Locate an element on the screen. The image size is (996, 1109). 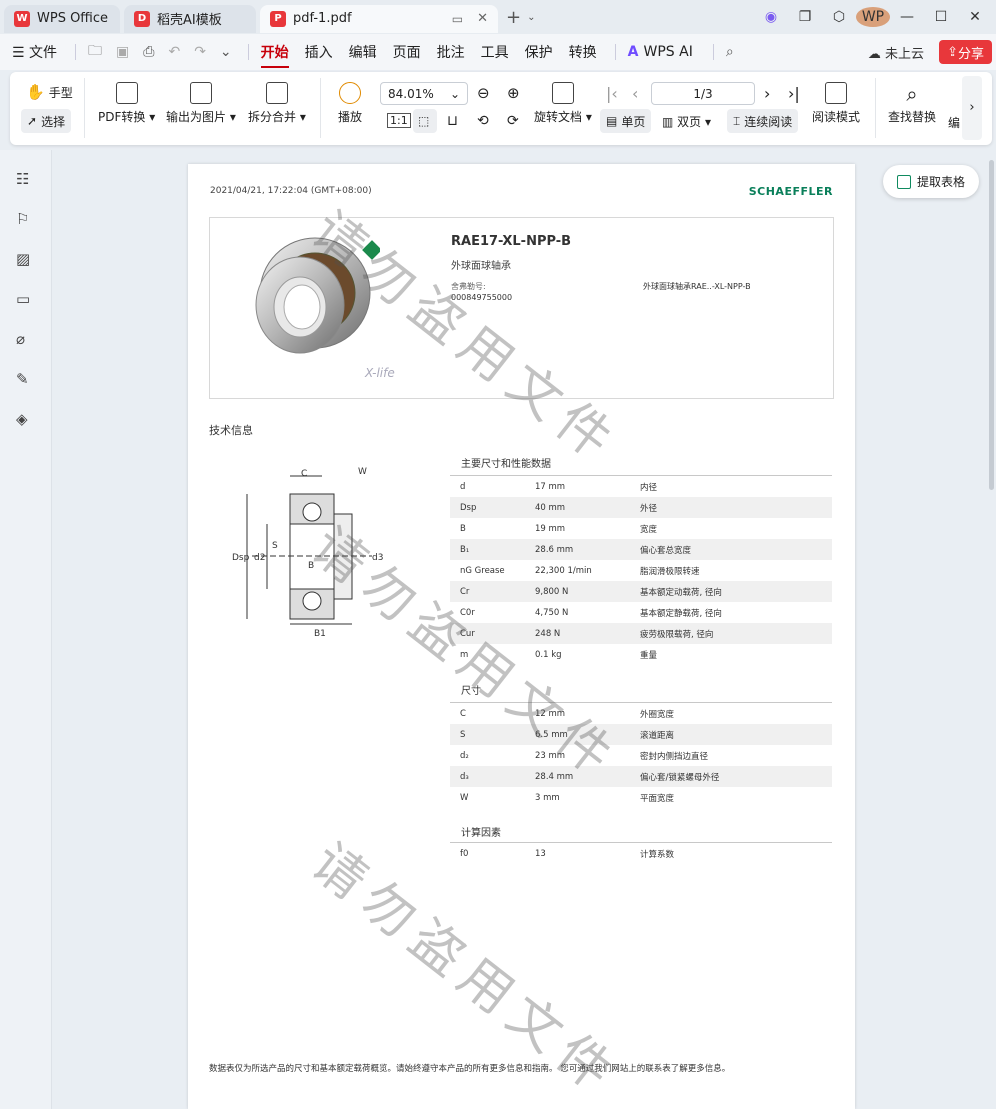
attachment-icon: ⌀ is located at coordinates (24, 339).